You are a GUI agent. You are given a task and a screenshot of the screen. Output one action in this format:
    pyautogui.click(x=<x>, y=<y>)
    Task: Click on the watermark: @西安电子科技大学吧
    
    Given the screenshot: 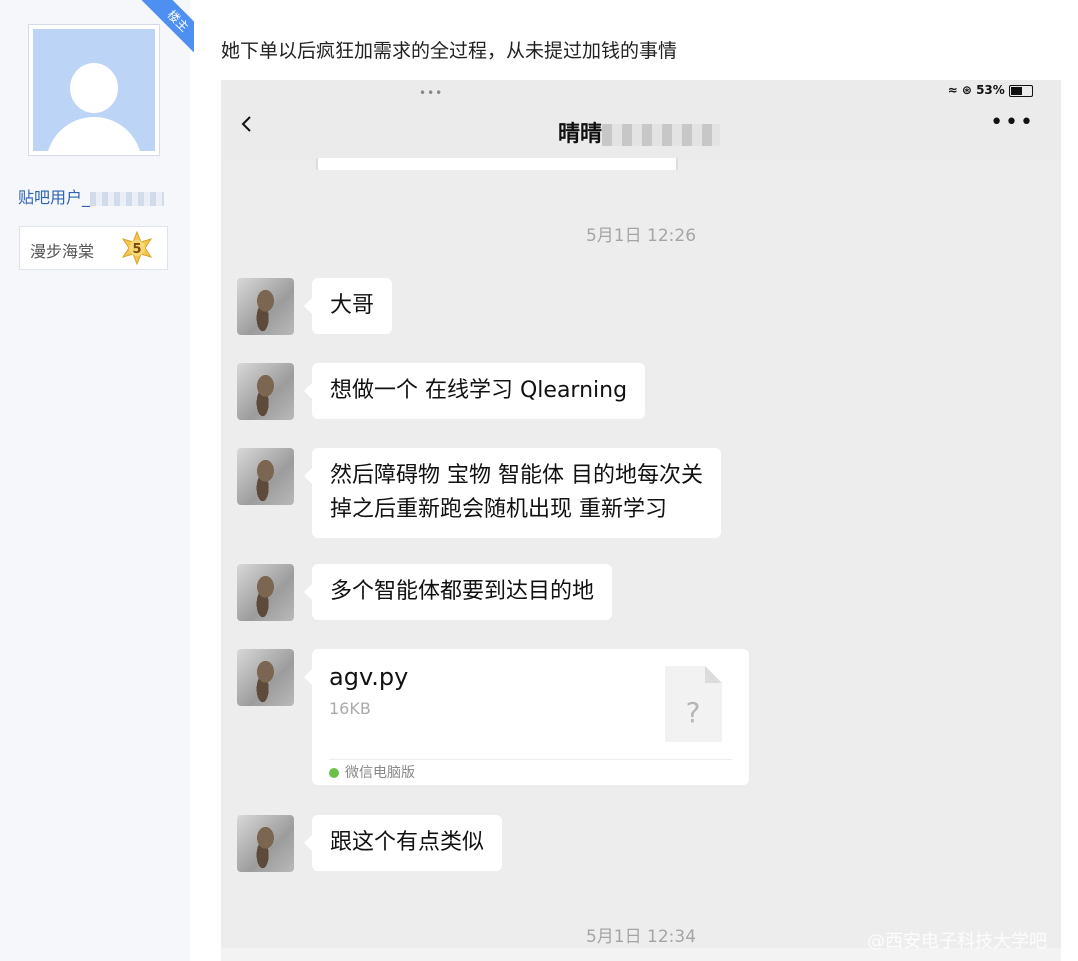 What is the action you would take?
    pyautogui.click(x=957, y=941)
    